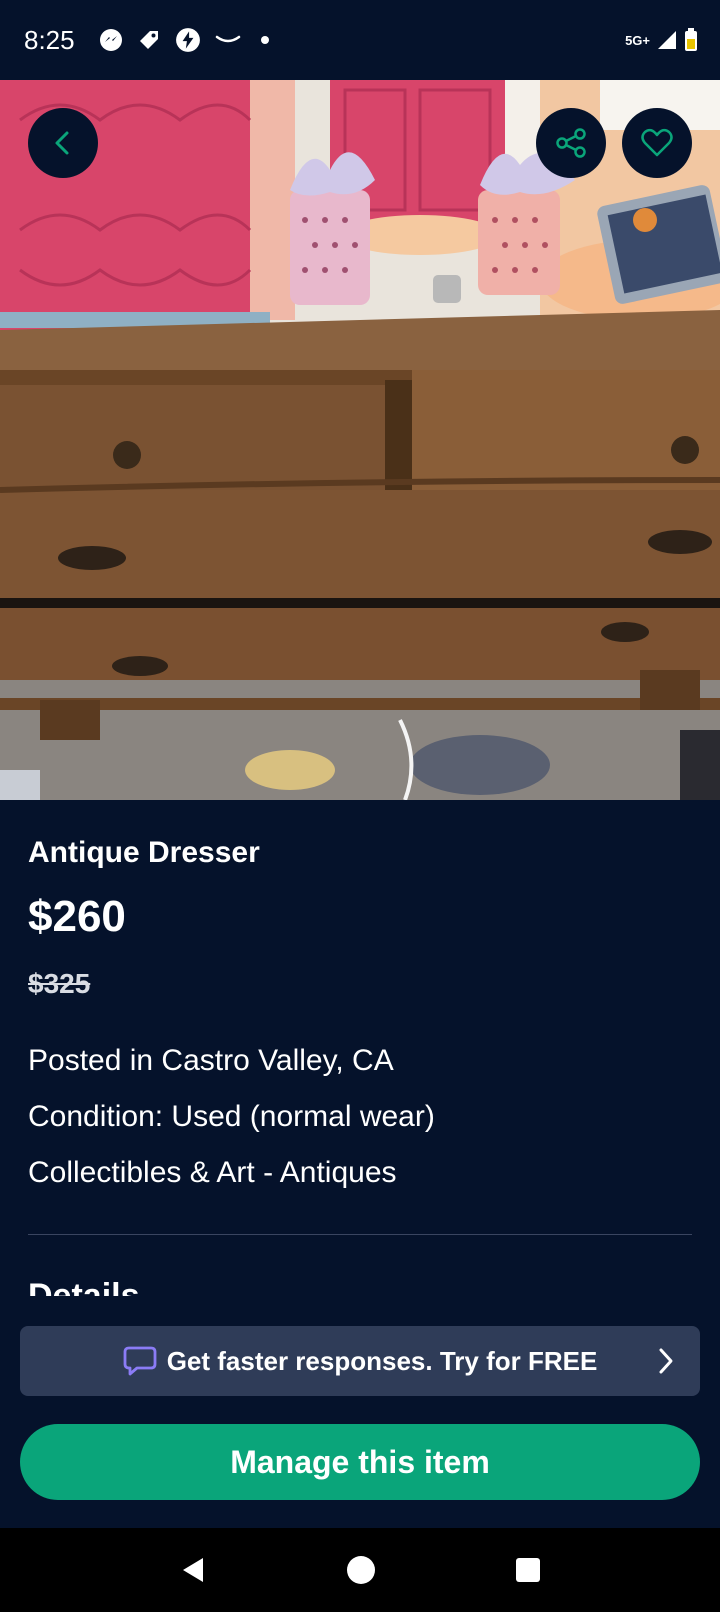 The height and width of the screenshot is (1612, 720). I want to click on chevron-left-icon, so click(62, 143).